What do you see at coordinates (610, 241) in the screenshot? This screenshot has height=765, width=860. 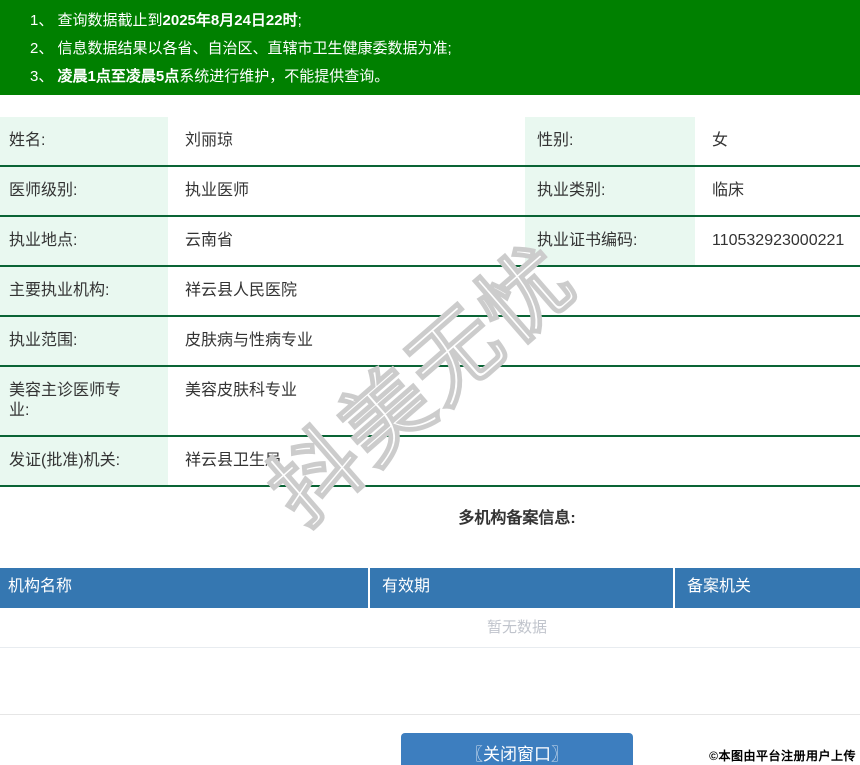 I see `field-label-license-number: 执业证书编码:` at bounding box center [610, 241].